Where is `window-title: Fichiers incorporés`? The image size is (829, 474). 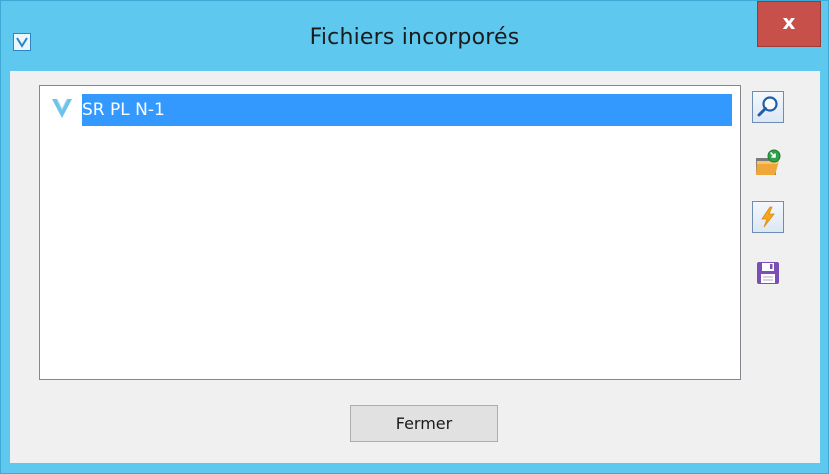 window-title: Fichiers incorporés is located at coordinates (414, 37).